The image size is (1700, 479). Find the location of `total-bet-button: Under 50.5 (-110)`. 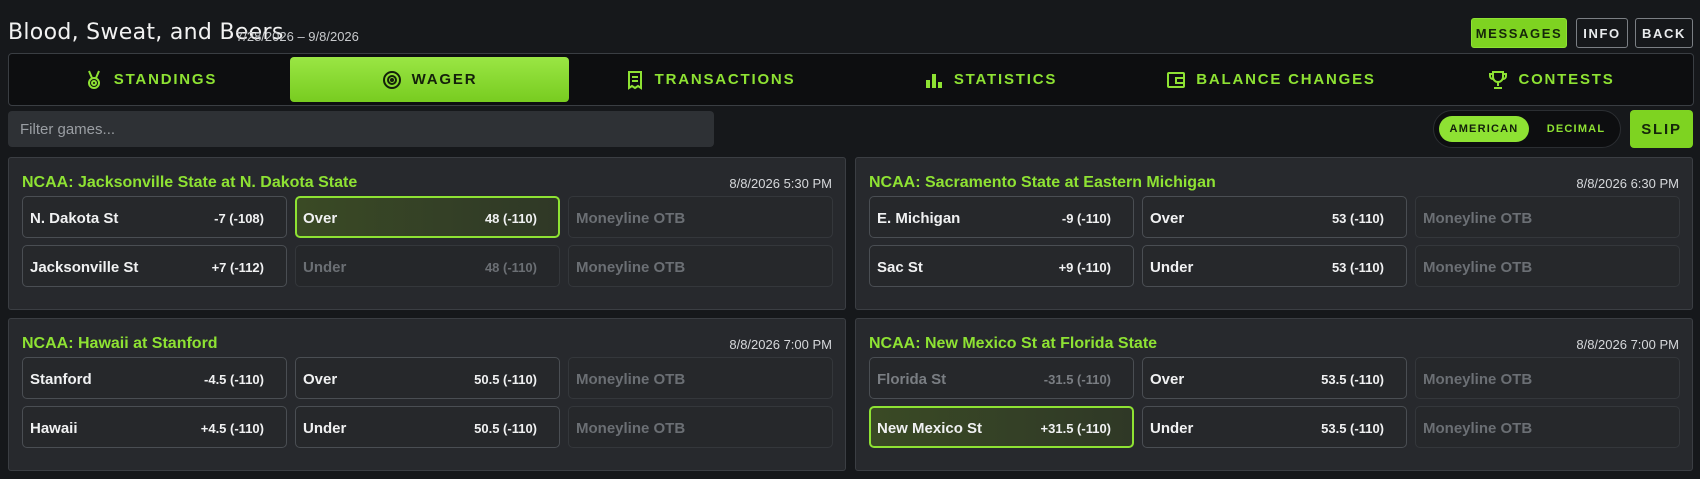

total-bet-button: Under 50.5 (-110) is located at coordinates (427, 427).